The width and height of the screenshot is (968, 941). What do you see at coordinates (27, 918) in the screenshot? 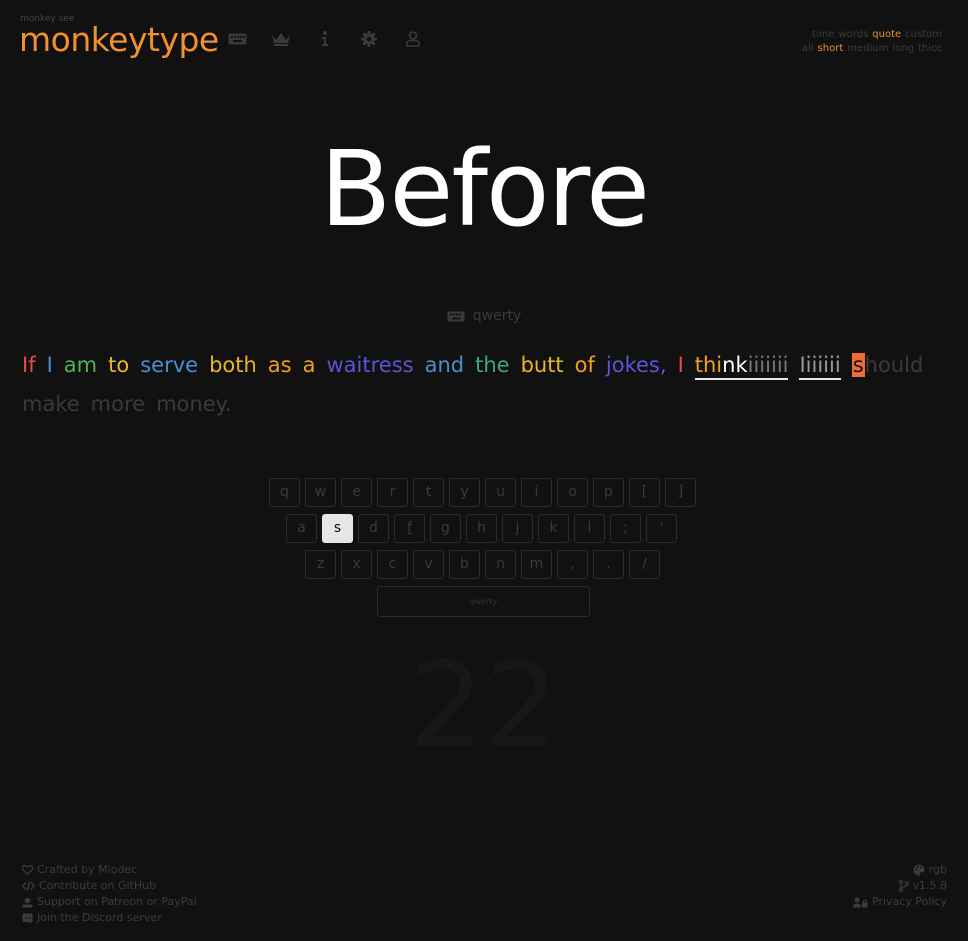
I see `discord-icon` at bounding box center [27, 918].